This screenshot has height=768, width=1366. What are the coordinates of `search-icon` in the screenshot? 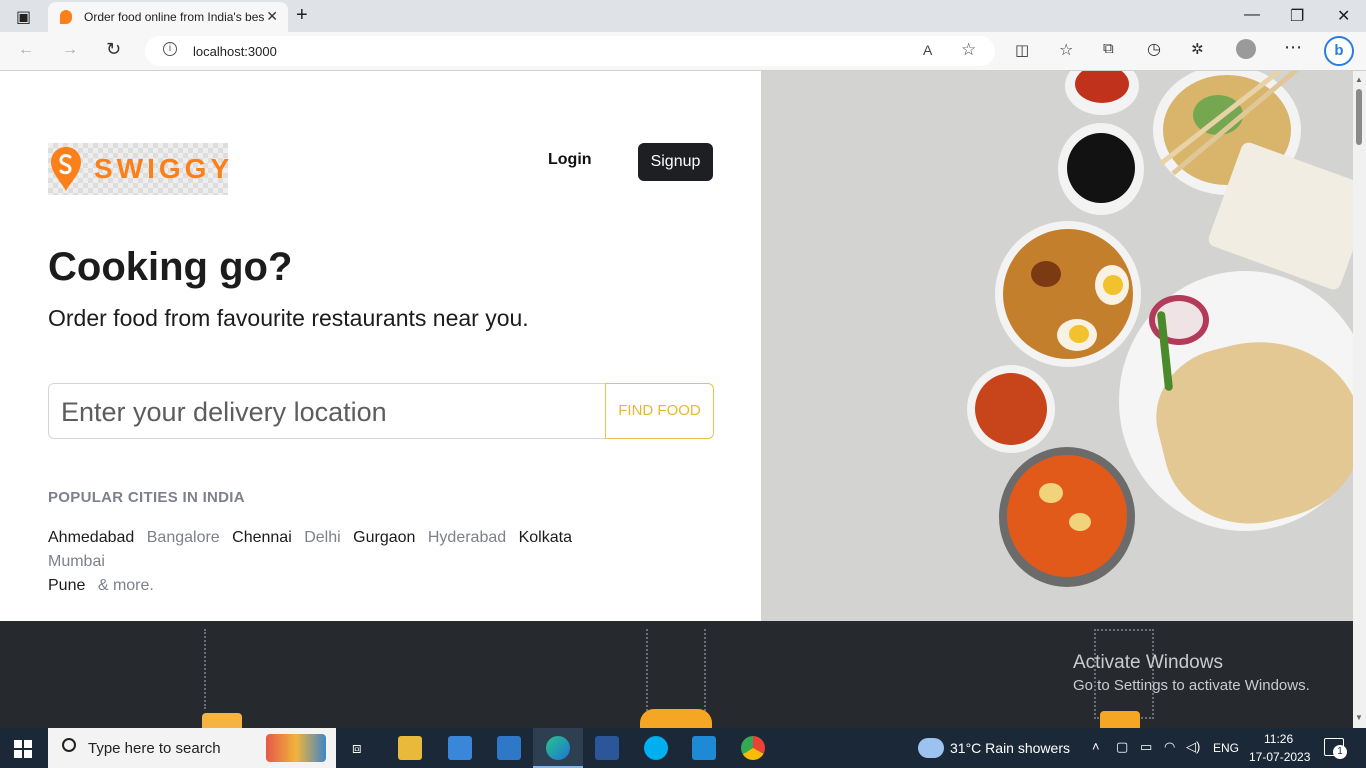 It's located at (69, 745).